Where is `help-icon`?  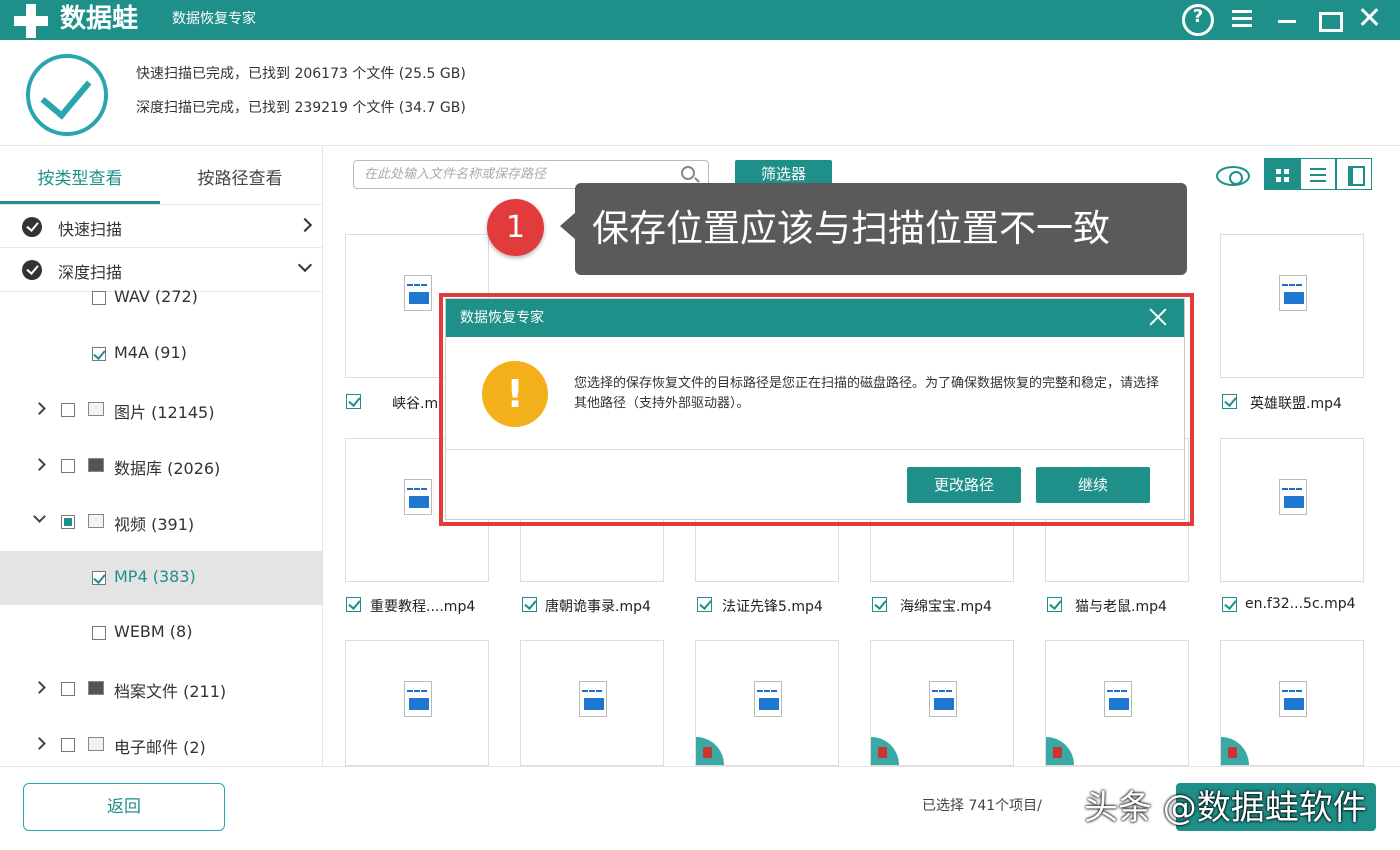 help-icon is located at coordinates (1198, 20).